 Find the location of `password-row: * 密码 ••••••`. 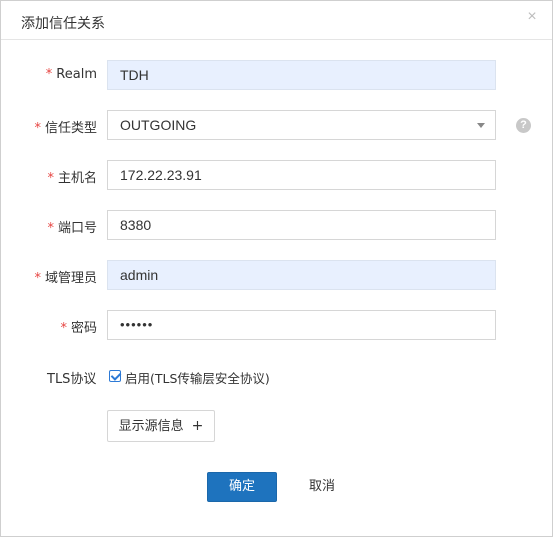

password-row: * 密码 •••••• is located at coordinates (277, 325).